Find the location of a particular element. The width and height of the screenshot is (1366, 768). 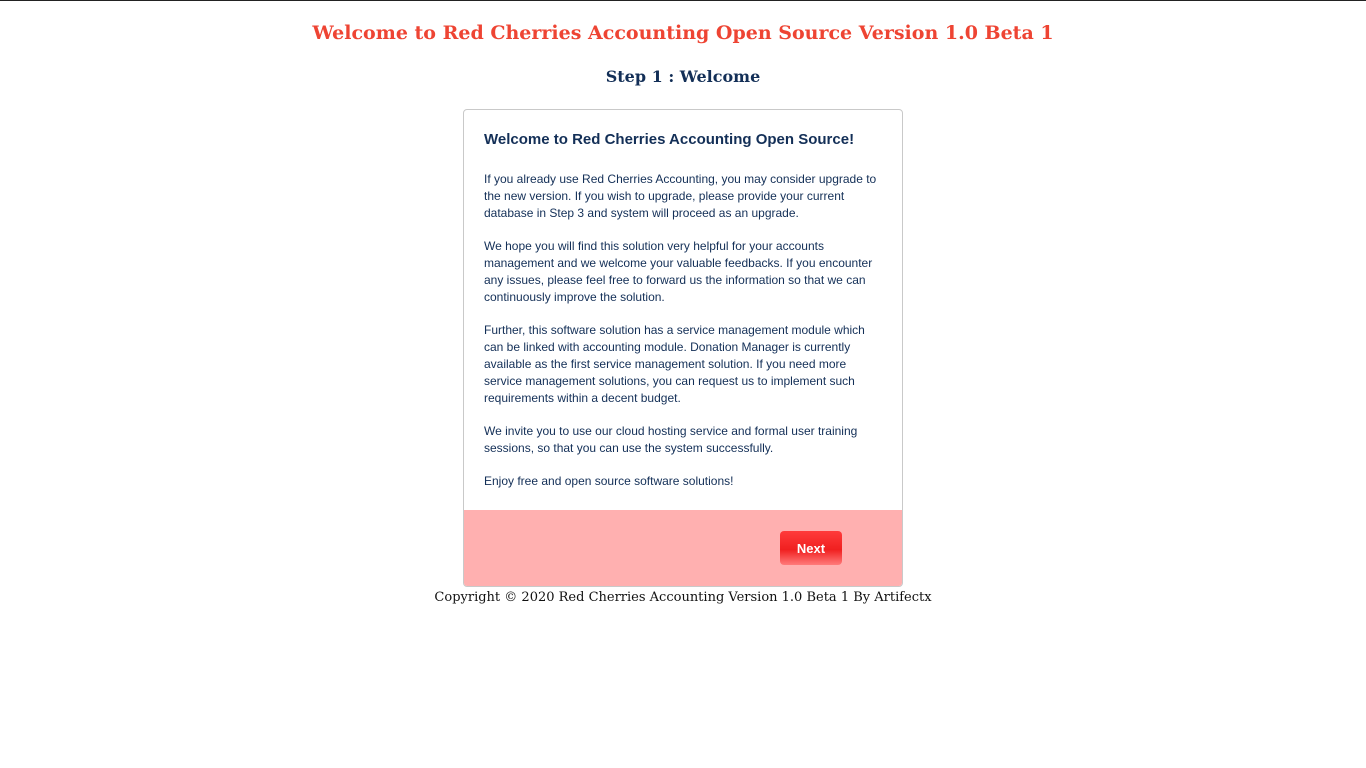

card-footer: Next is located at coordinates (683, 548).